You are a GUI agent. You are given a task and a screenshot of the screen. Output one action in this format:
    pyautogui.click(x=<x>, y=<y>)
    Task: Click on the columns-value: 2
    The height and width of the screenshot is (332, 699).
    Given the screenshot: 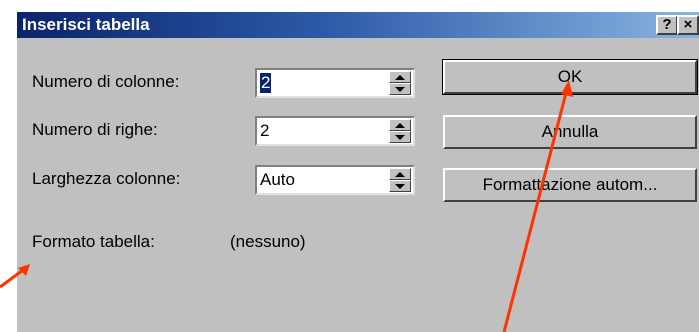 What is the action you would take?
    pyautogui.click(x=266, y=83)
    